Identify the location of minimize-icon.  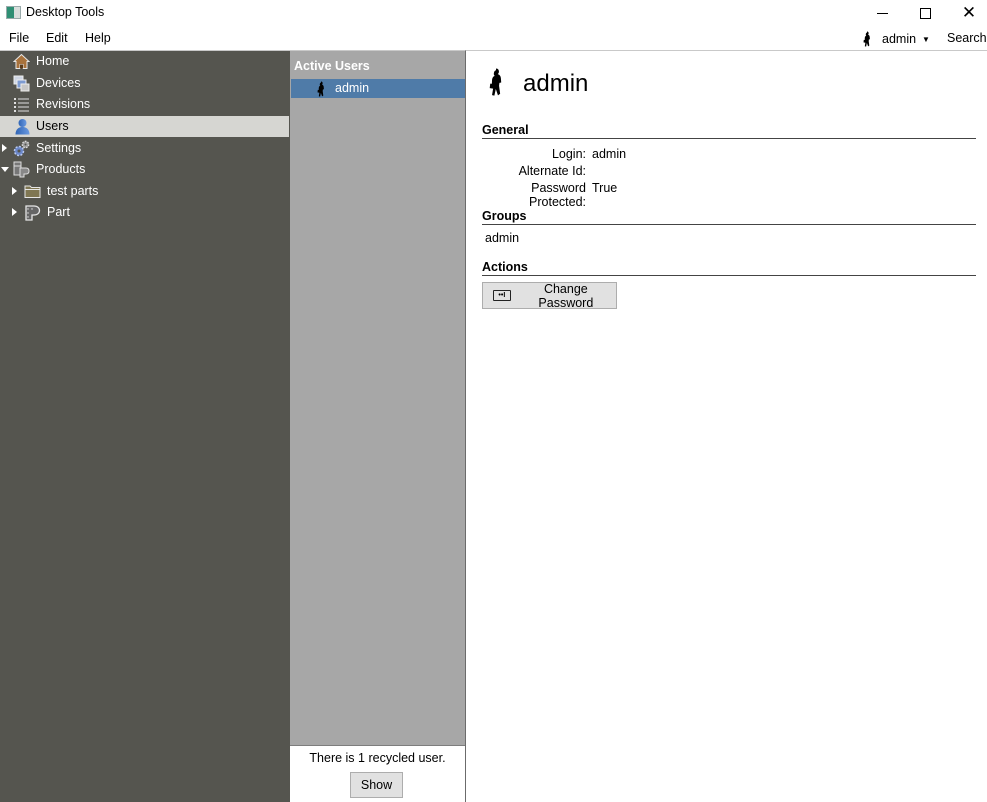
(882, 13).